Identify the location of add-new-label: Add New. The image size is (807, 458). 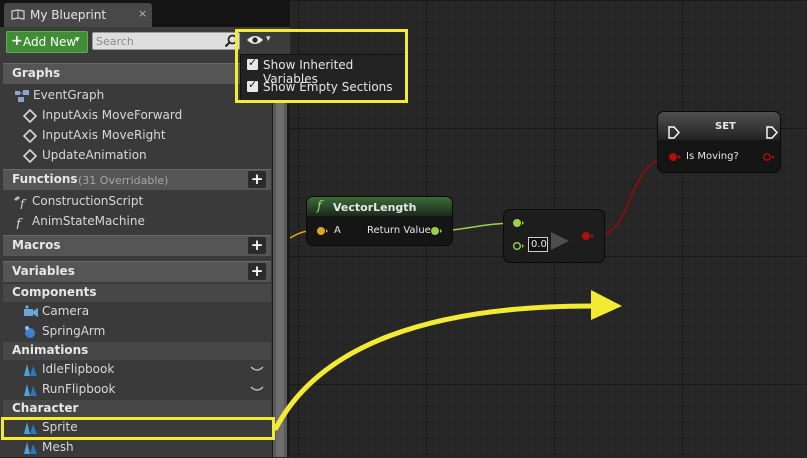
(50, 42).